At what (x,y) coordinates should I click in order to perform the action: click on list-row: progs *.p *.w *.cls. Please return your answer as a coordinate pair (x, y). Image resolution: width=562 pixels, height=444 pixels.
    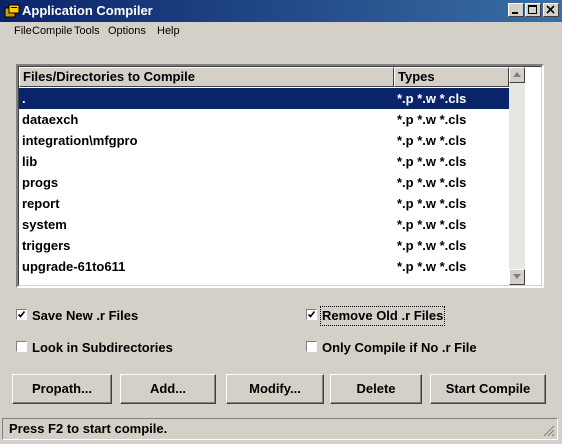
    Looking at the image, I should click on (264, 182).